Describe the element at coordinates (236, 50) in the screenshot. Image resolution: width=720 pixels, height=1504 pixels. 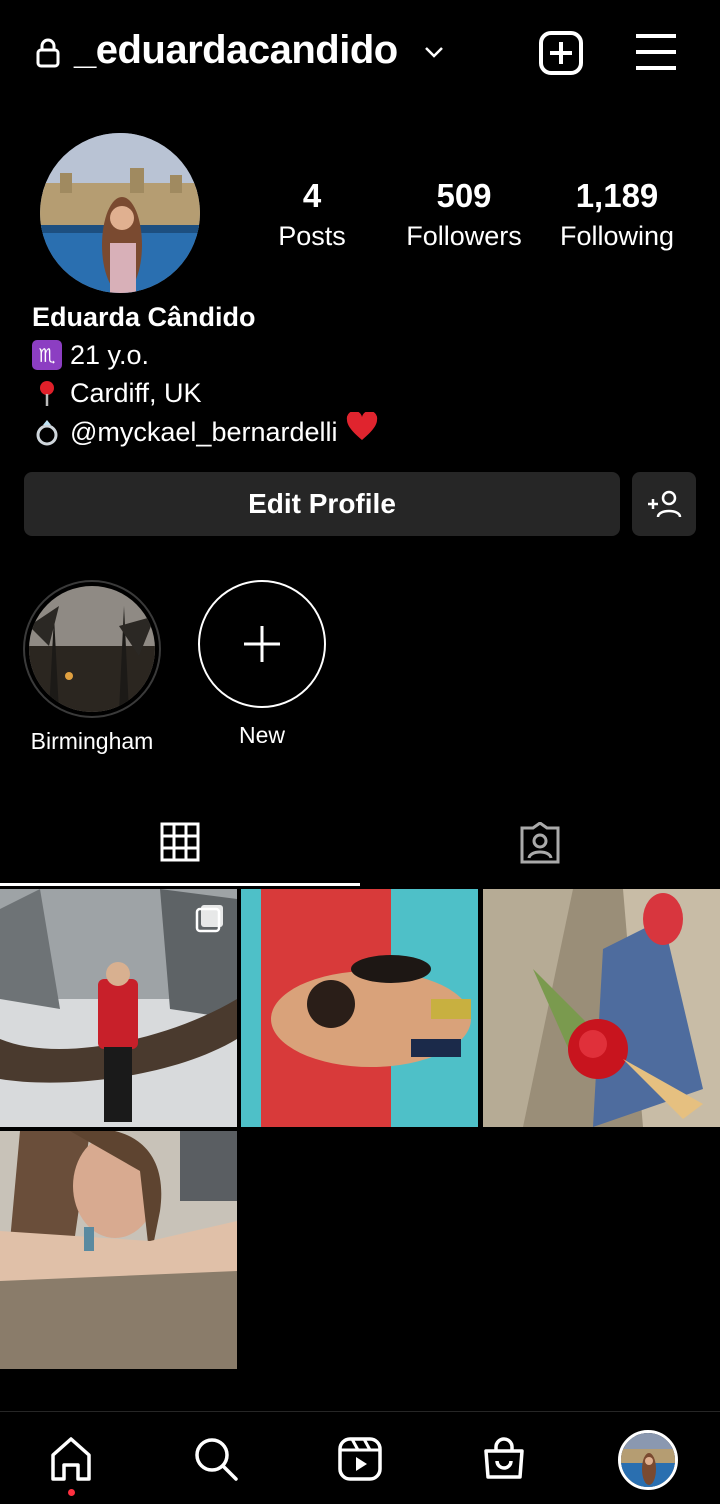
I see `account-username: _eduardacandido` at that location.